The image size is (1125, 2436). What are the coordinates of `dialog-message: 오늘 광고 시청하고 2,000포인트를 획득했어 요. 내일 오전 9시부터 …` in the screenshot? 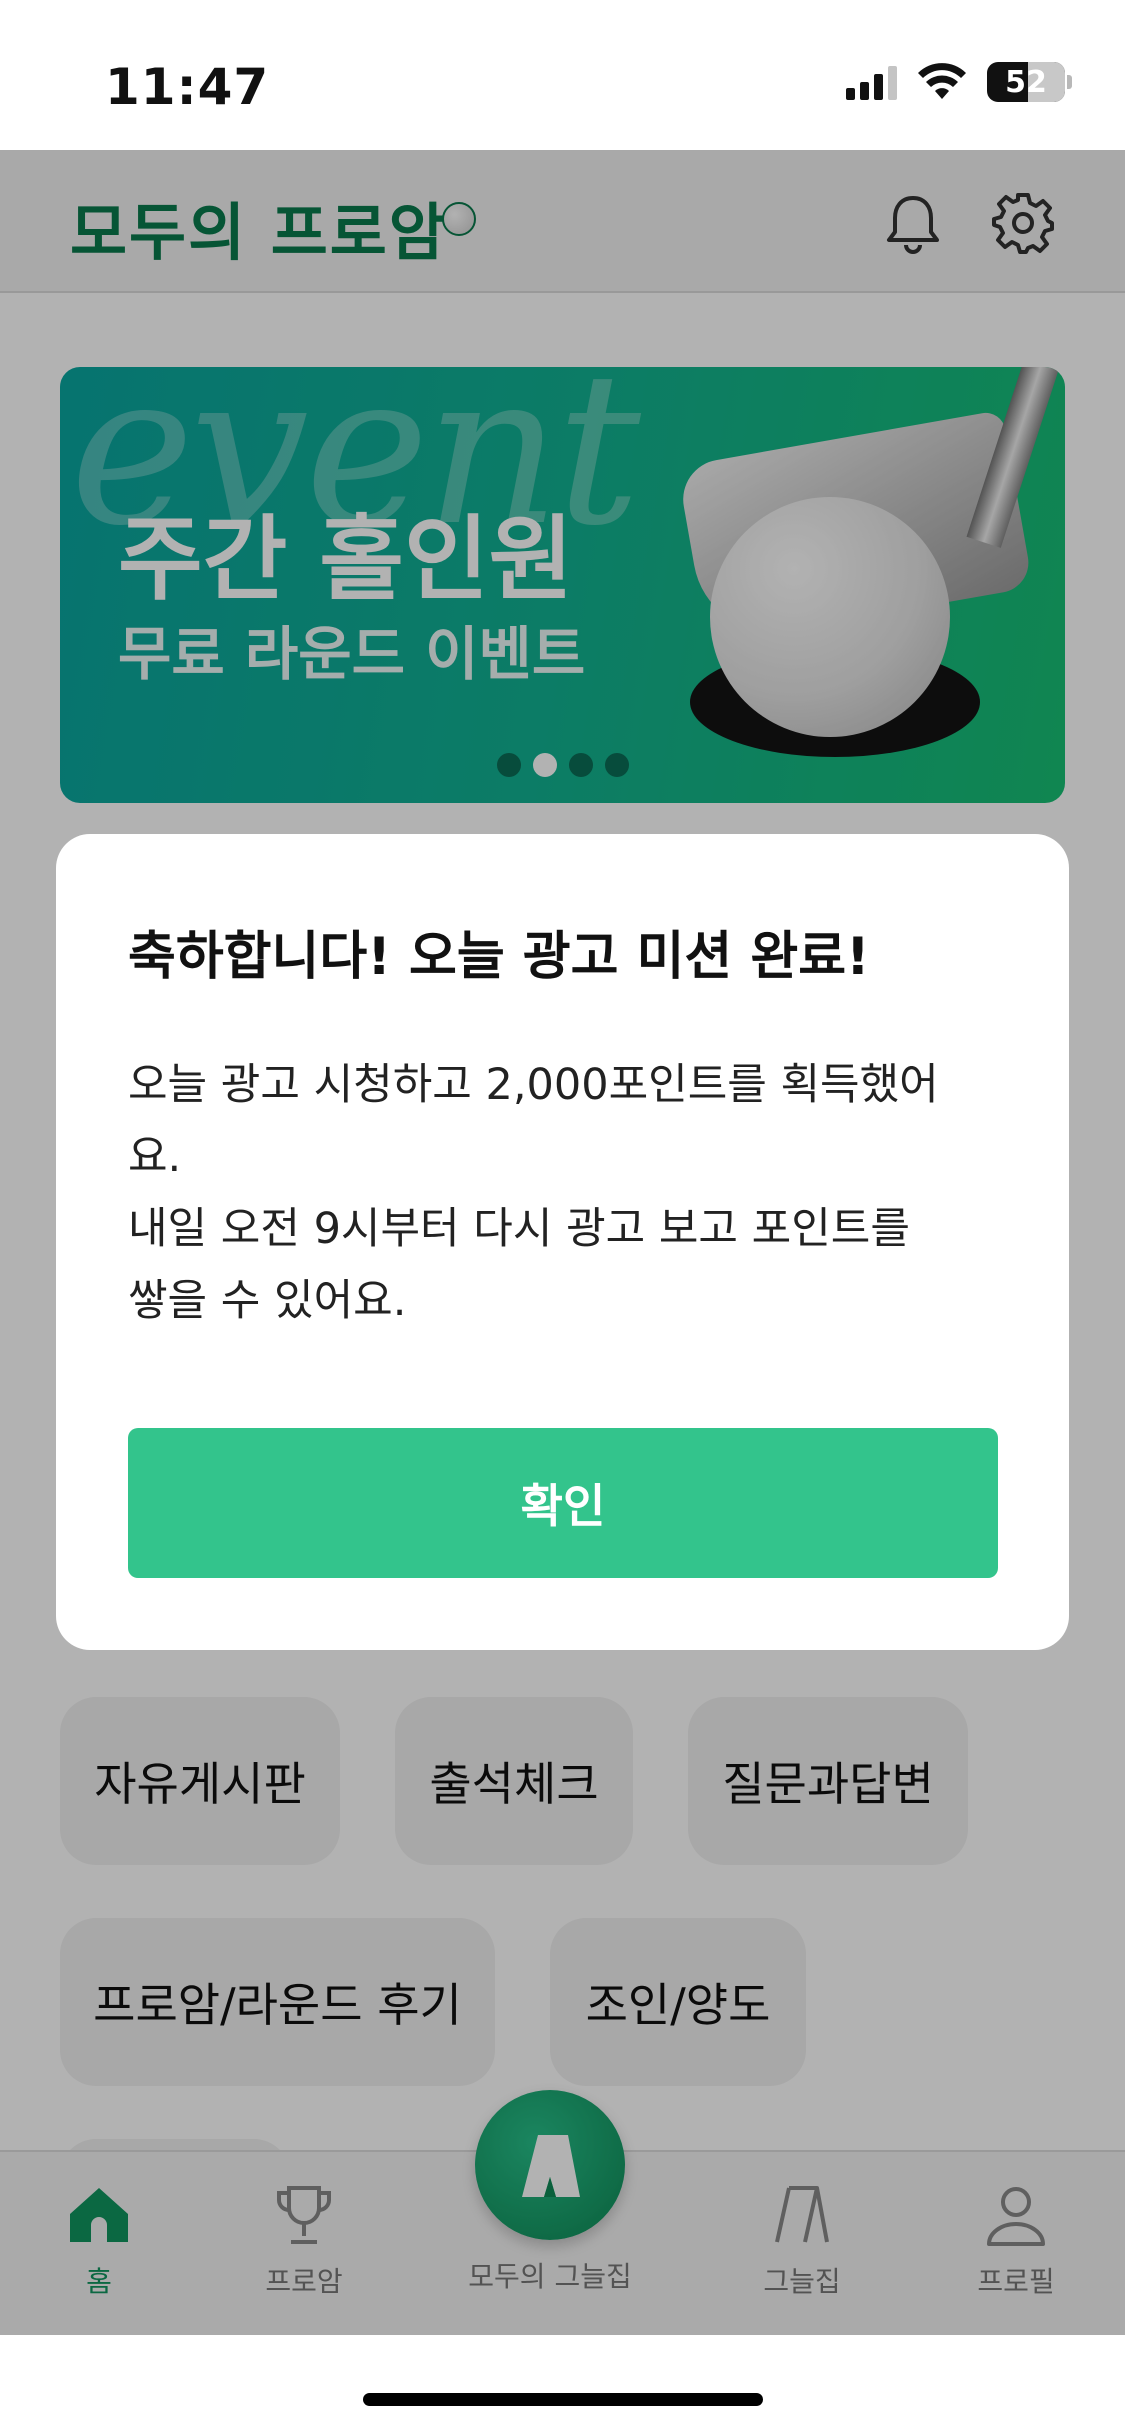 It's located at (533, 1193).